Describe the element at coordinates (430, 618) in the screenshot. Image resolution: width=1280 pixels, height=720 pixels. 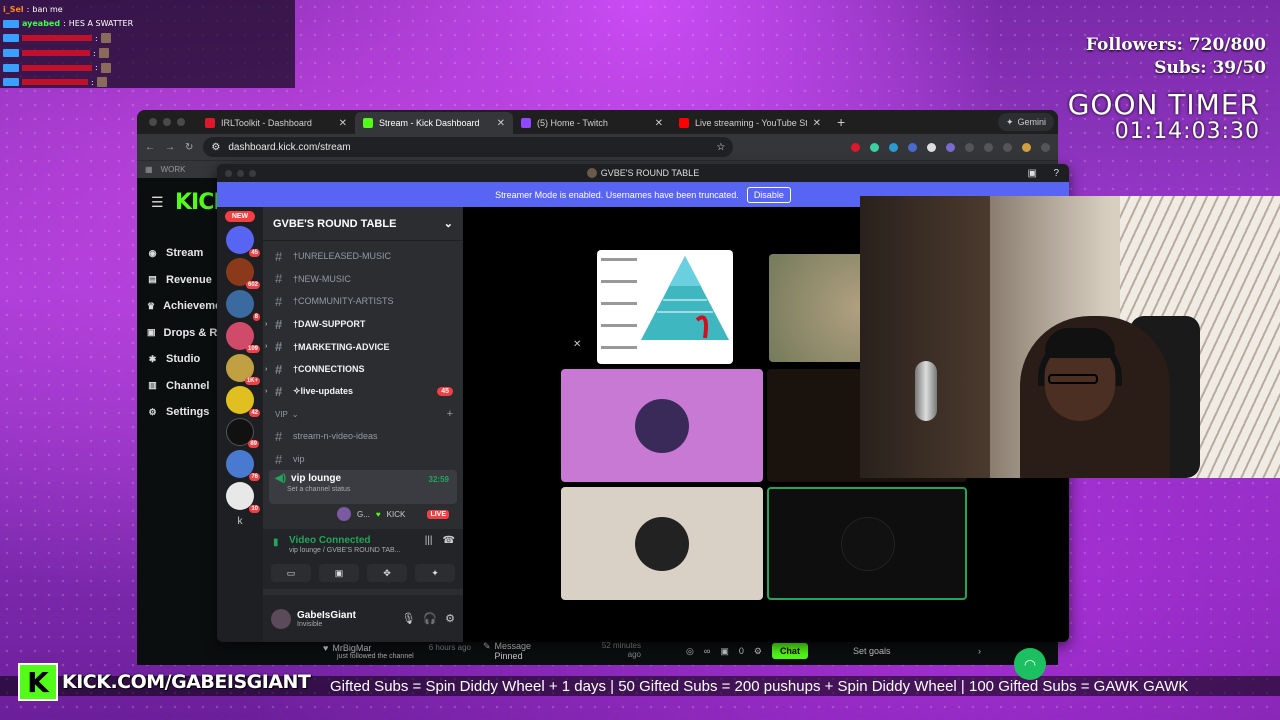
I see `headphones-icon: 🎧` at that location.